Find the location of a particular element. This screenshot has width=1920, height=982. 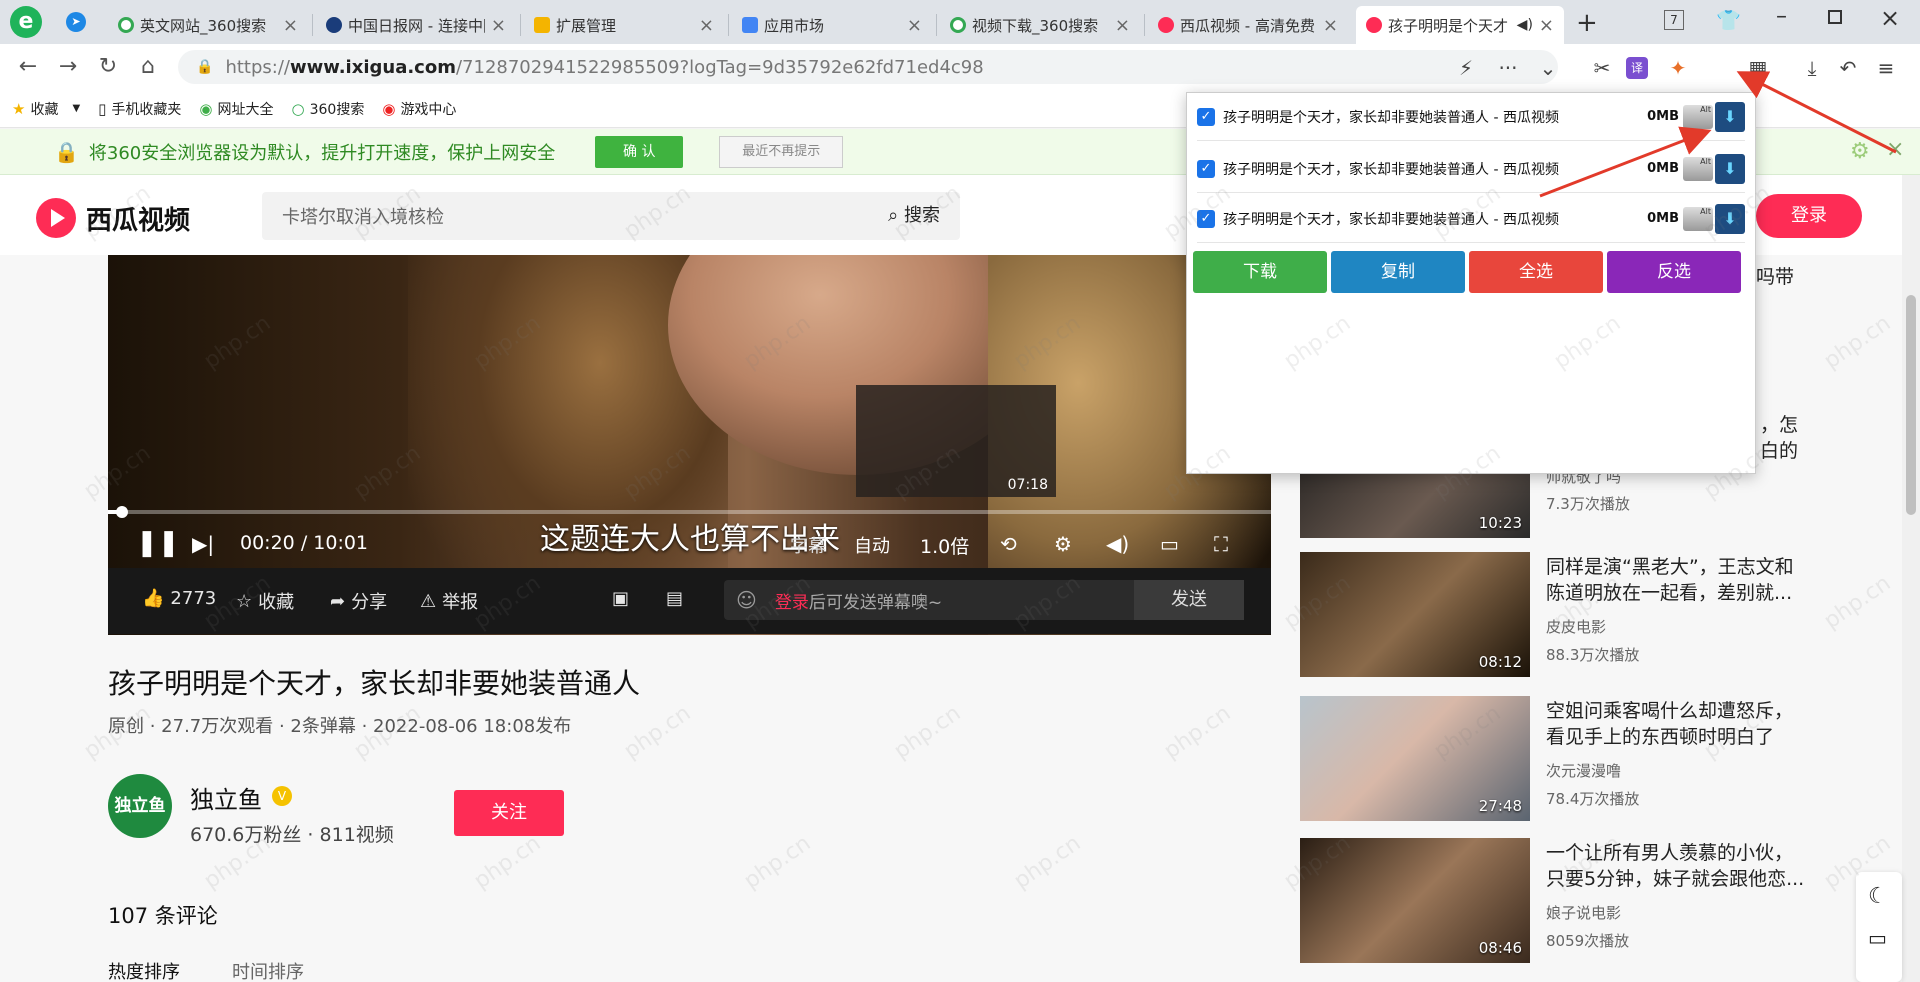

annotation-arrow-download is located at coordinates (1625, 162).